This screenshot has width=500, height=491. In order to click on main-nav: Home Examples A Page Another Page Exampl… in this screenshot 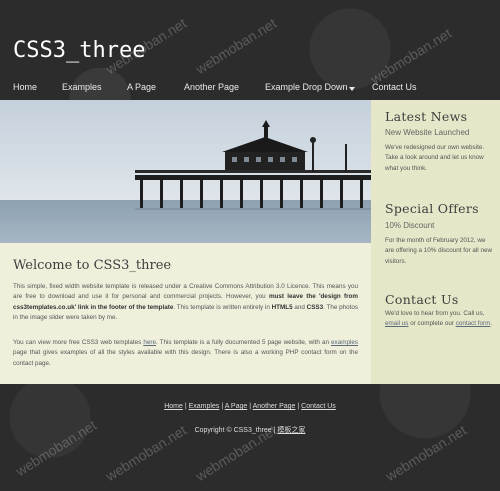, I will do `click(250, 89)`.